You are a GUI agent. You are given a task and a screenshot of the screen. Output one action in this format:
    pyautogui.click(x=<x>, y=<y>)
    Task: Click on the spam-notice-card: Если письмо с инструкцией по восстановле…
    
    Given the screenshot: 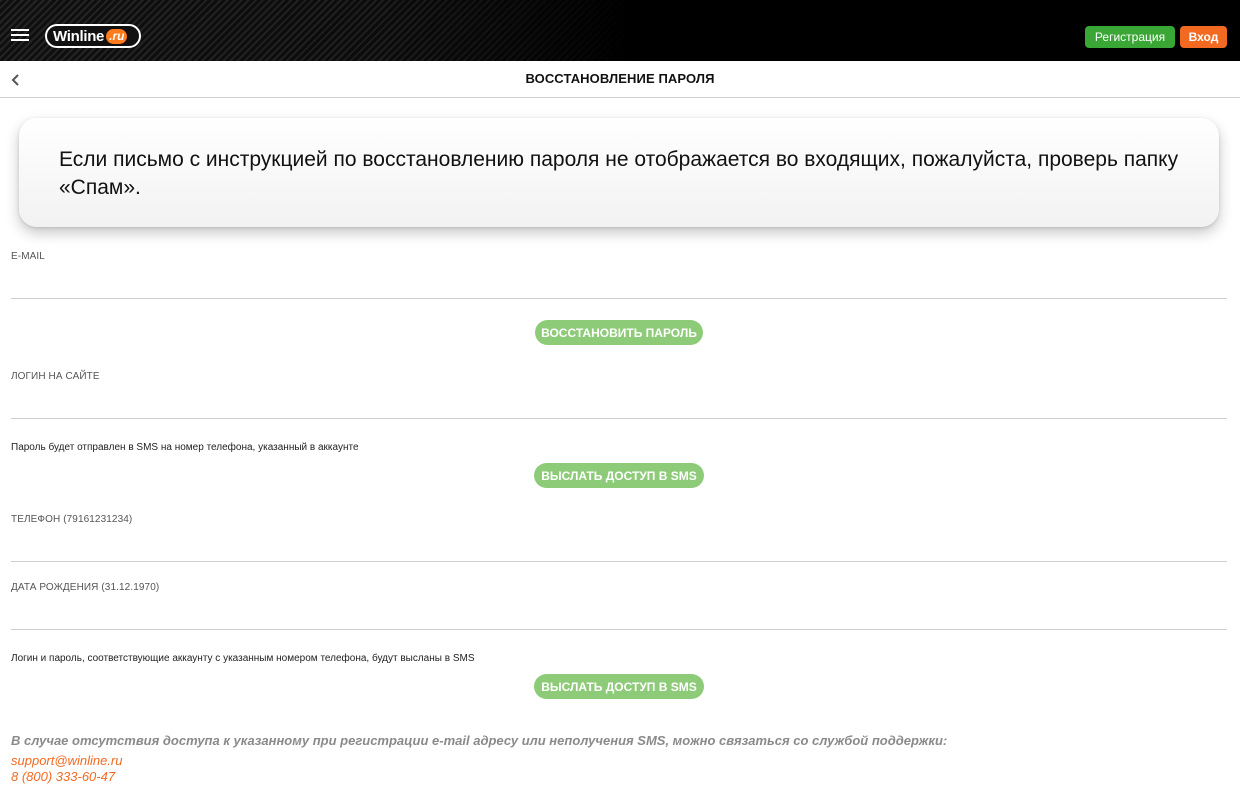 What is the action you would take?
    pyautogui.click(x=619, y=172)
    